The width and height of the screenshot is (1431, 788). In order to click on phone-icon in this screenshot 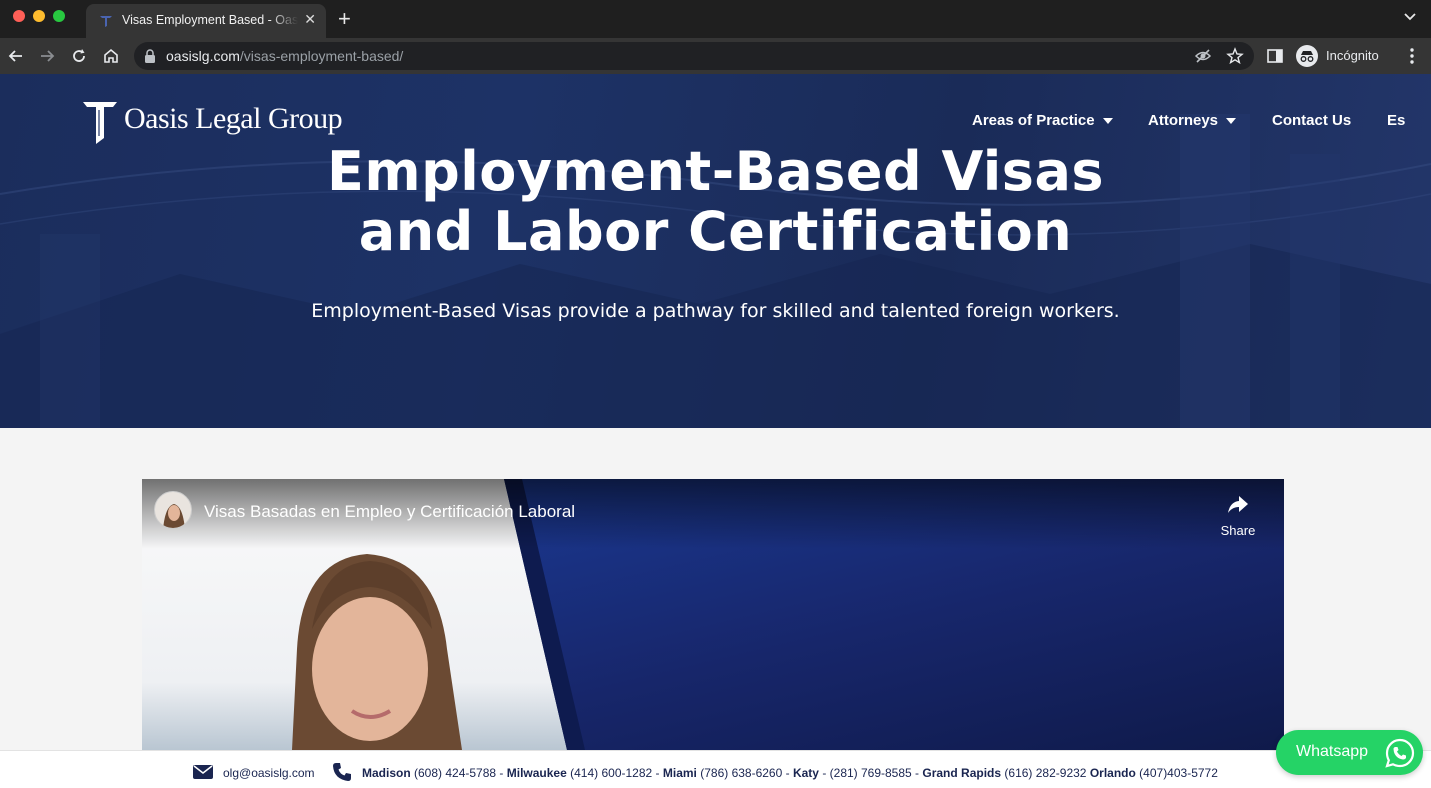, I will do `click(342, 772)`.